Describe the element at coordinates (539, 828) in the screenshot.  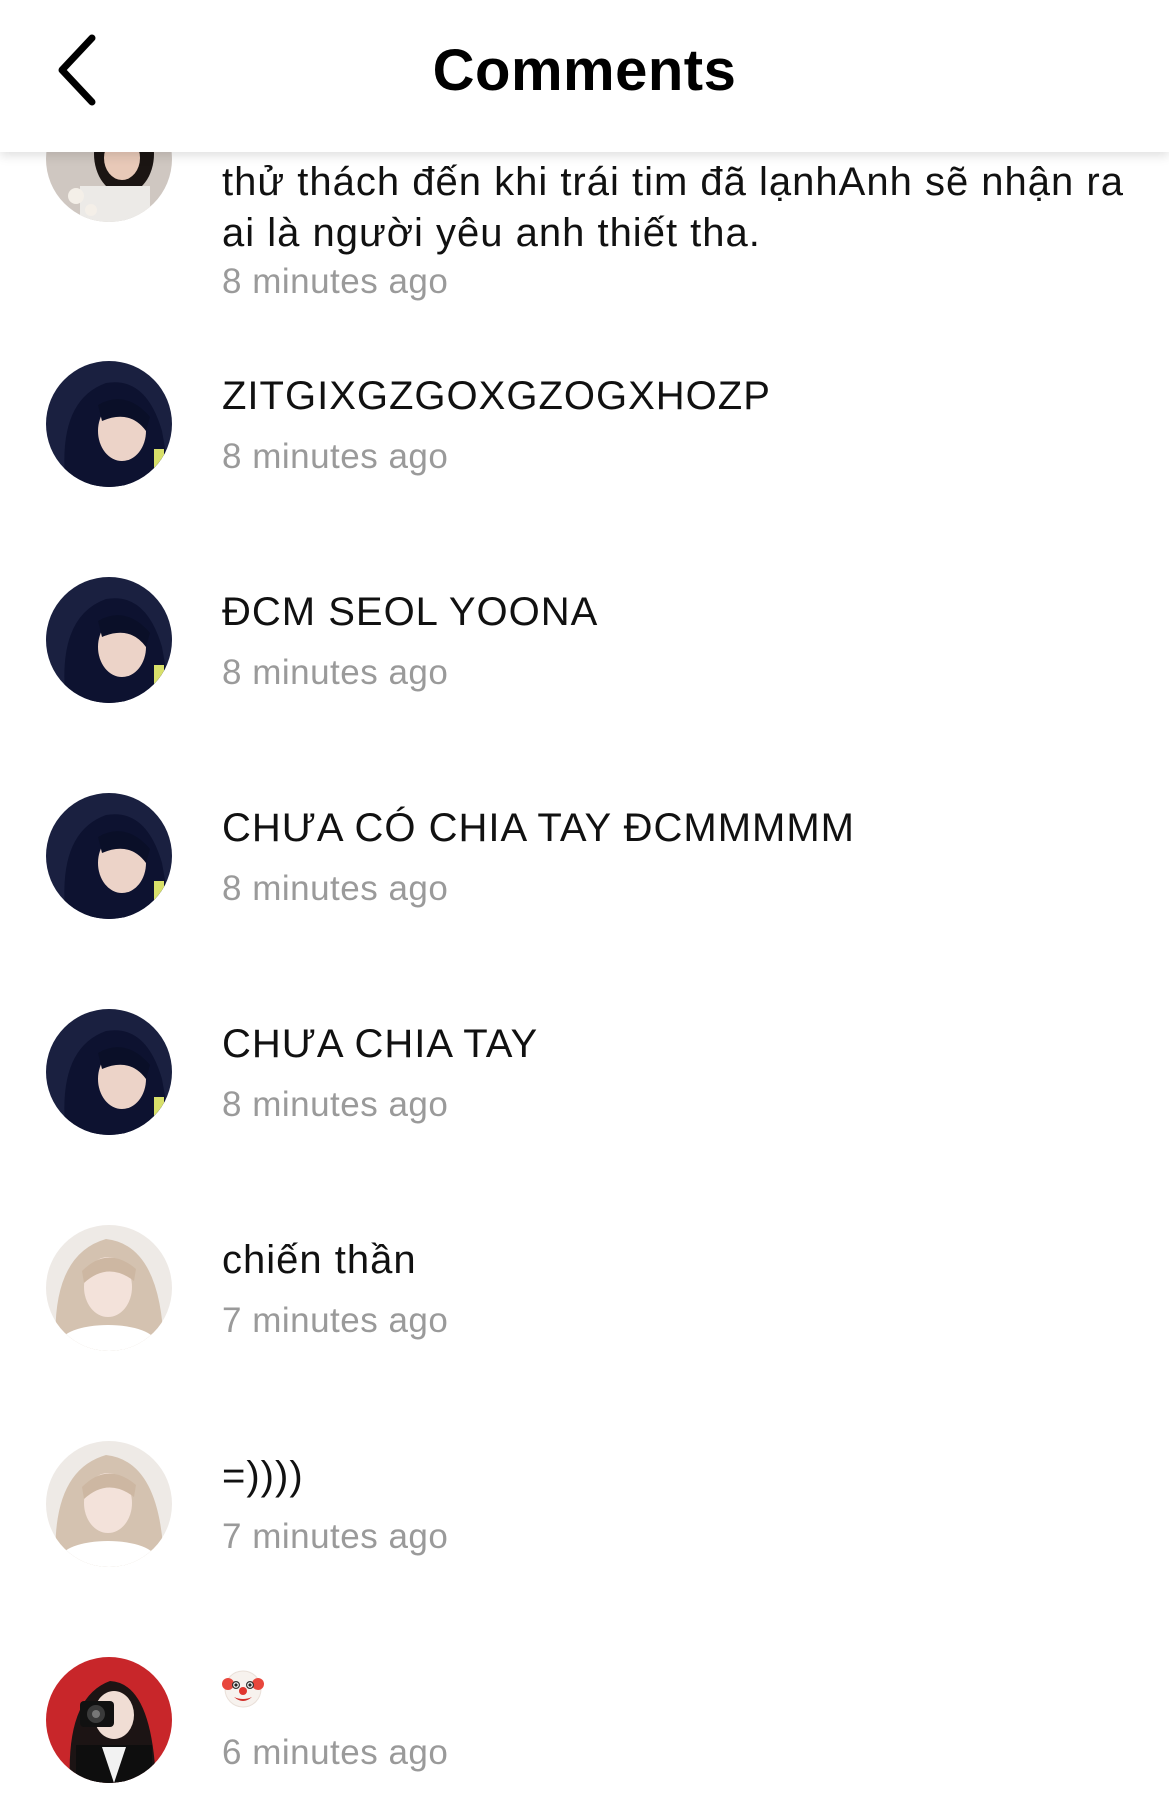
I see `comment-text: CHƯA CÓ CHIA TAY ĐCMMMMM` at that location.